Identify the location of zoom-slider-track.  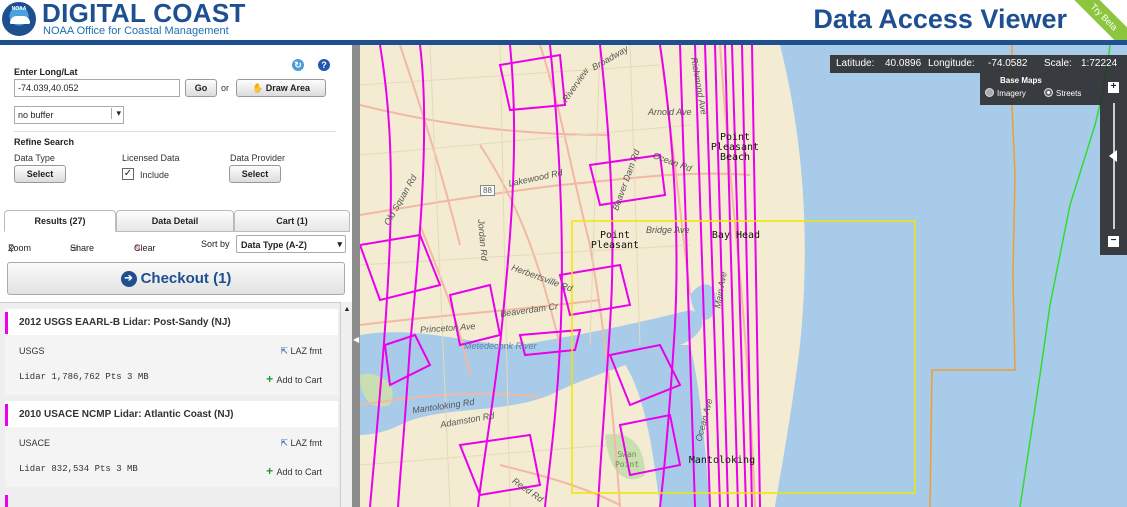
(1114, 166).